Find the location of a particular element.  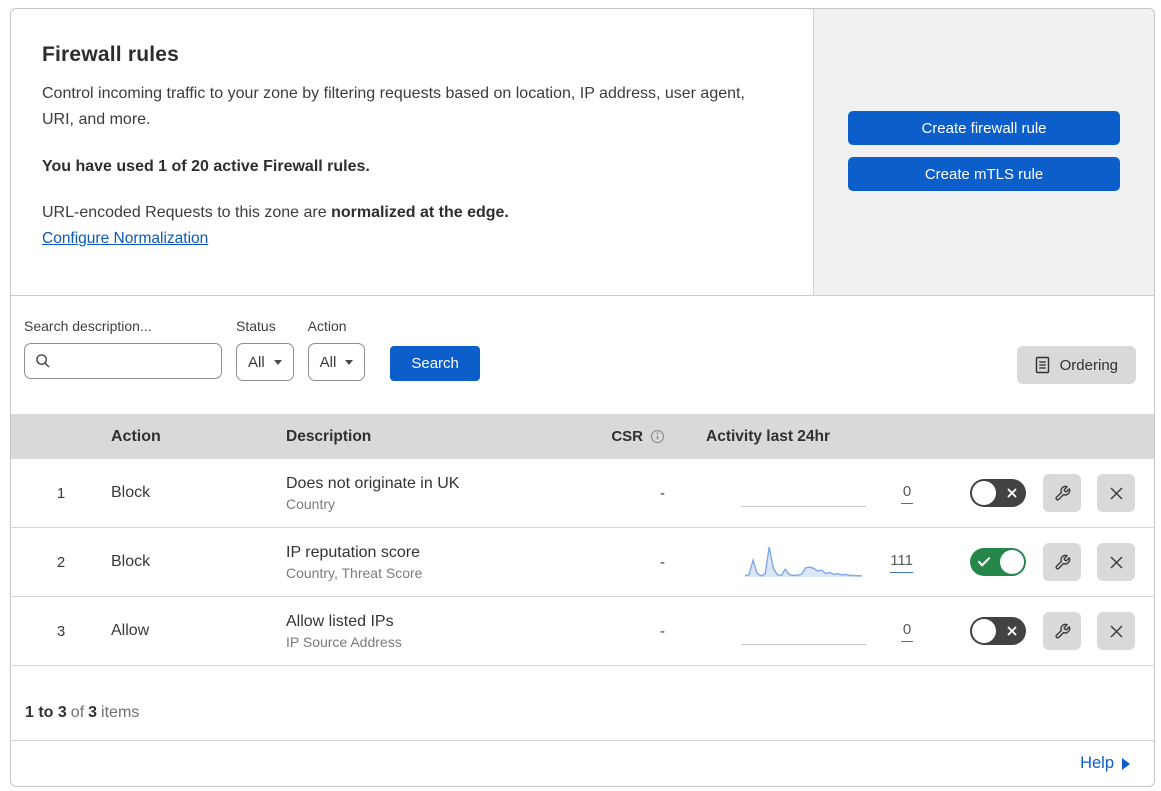

help-footer: Help is located at coordinates (582, 763).